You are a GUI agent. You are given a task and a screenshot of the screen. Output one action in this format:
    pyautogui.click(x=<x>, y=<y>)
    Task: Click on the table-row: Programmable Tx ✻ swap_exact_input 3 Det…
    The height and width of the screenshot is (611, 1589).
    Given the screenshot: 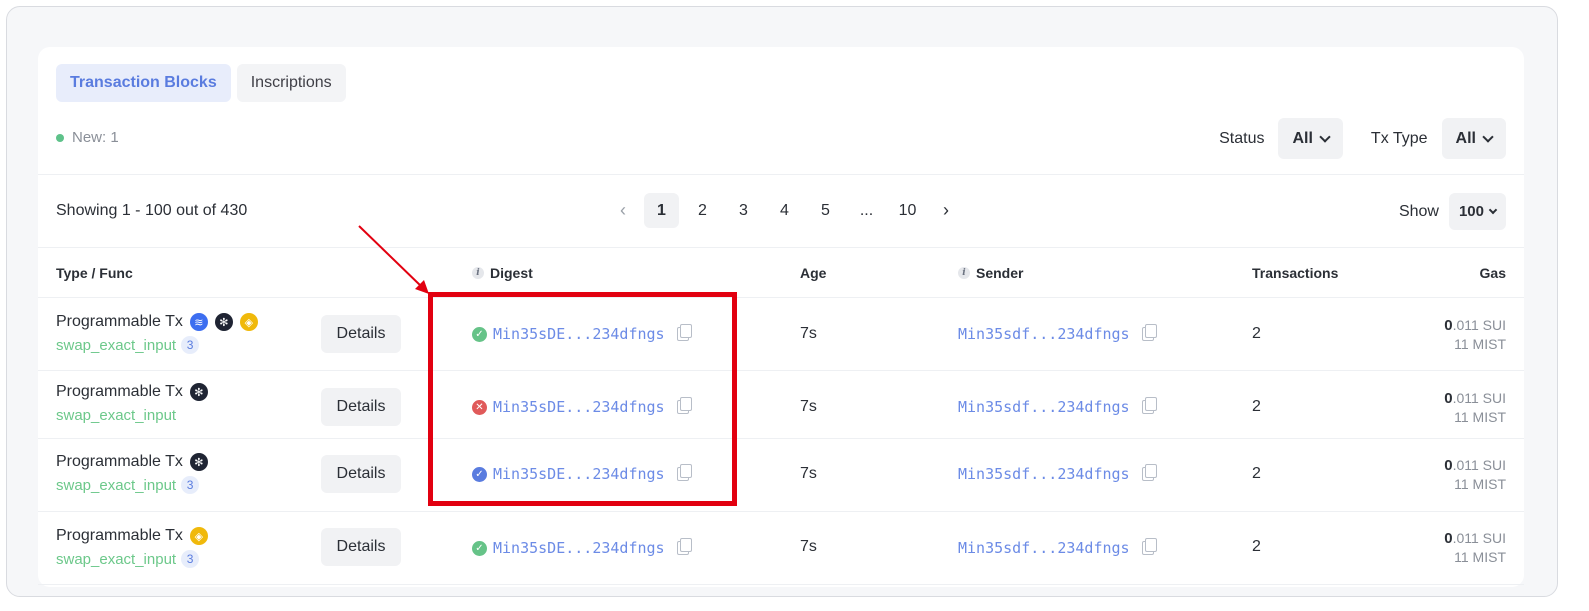 What is the action you would take?
    pyautogui.click(x=781, y=475)
    